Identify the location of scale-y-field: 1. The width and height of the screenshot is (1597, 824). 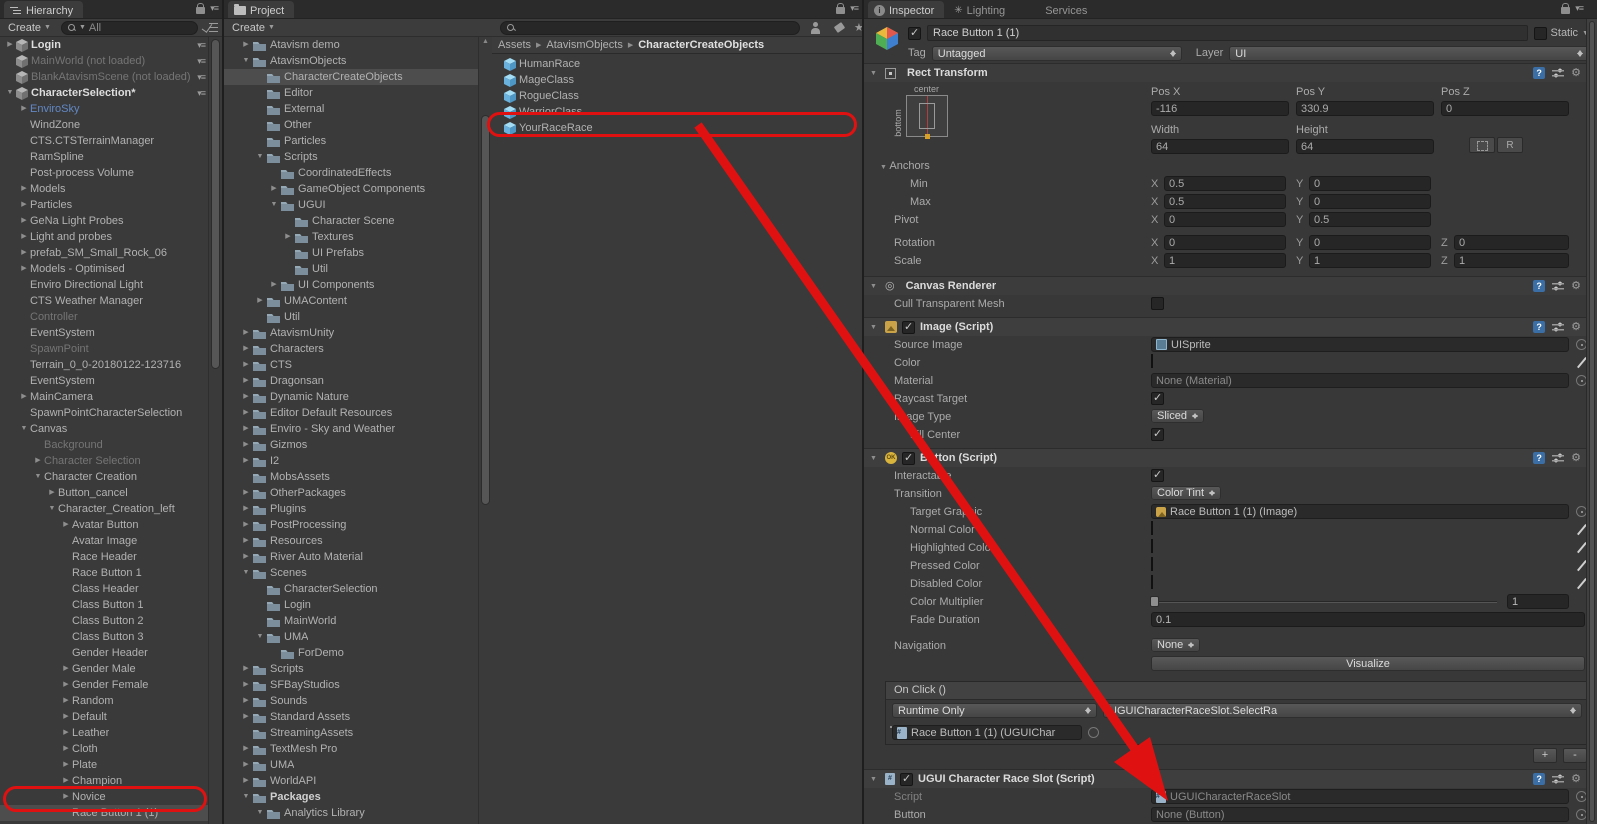
(1370, 260).